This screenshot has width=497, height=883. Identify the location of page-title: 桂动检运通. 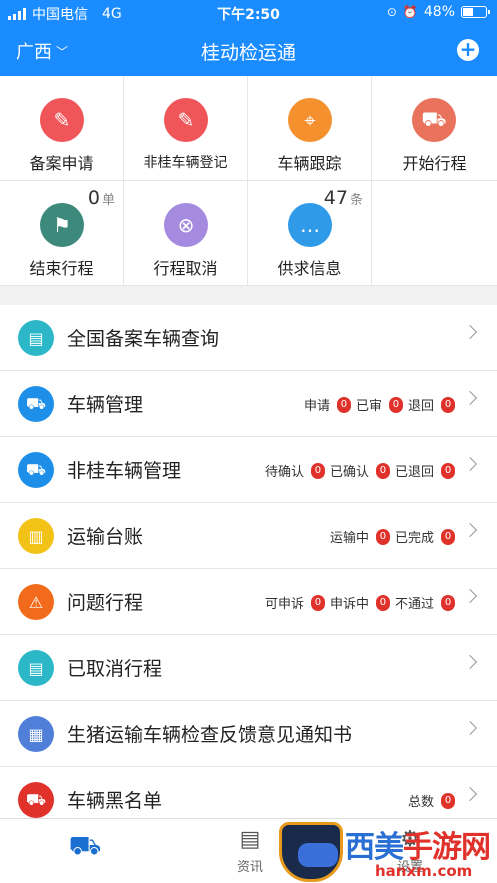
(248, 53).